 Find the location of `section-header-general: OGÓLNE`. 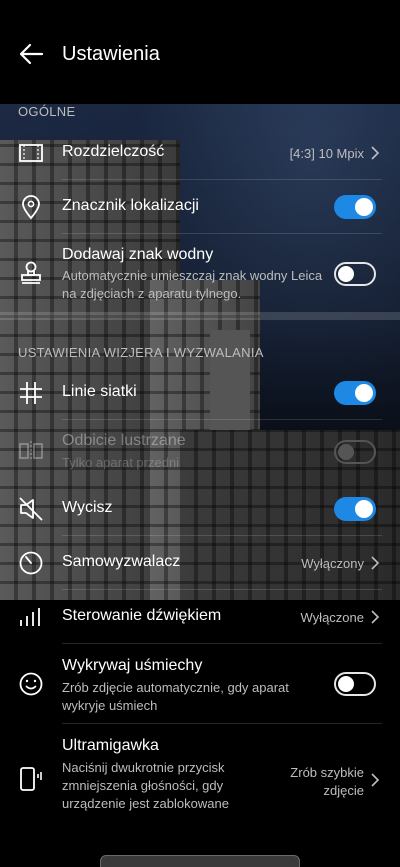

section-header-general: OGÓLNE is located at coordinates (47, 111).